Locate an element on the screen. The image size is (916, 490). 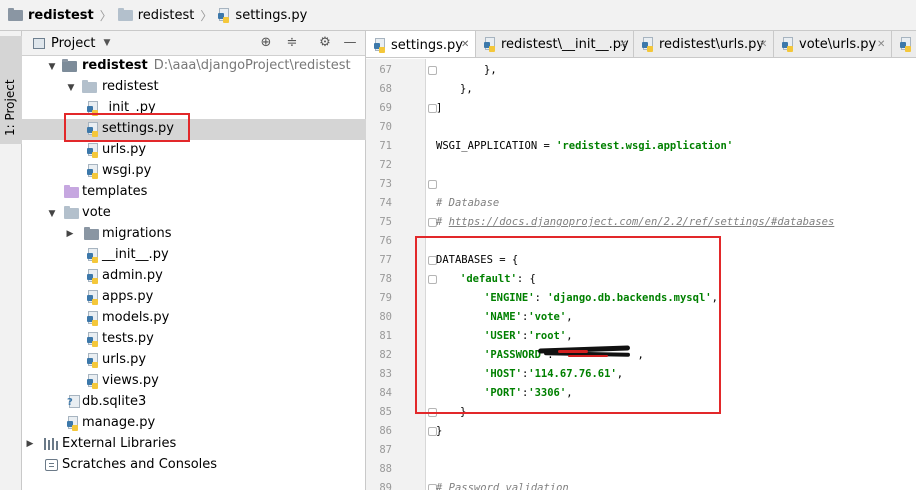
tree-item-manage-py: manage.py is located at coordinates (194, 423).